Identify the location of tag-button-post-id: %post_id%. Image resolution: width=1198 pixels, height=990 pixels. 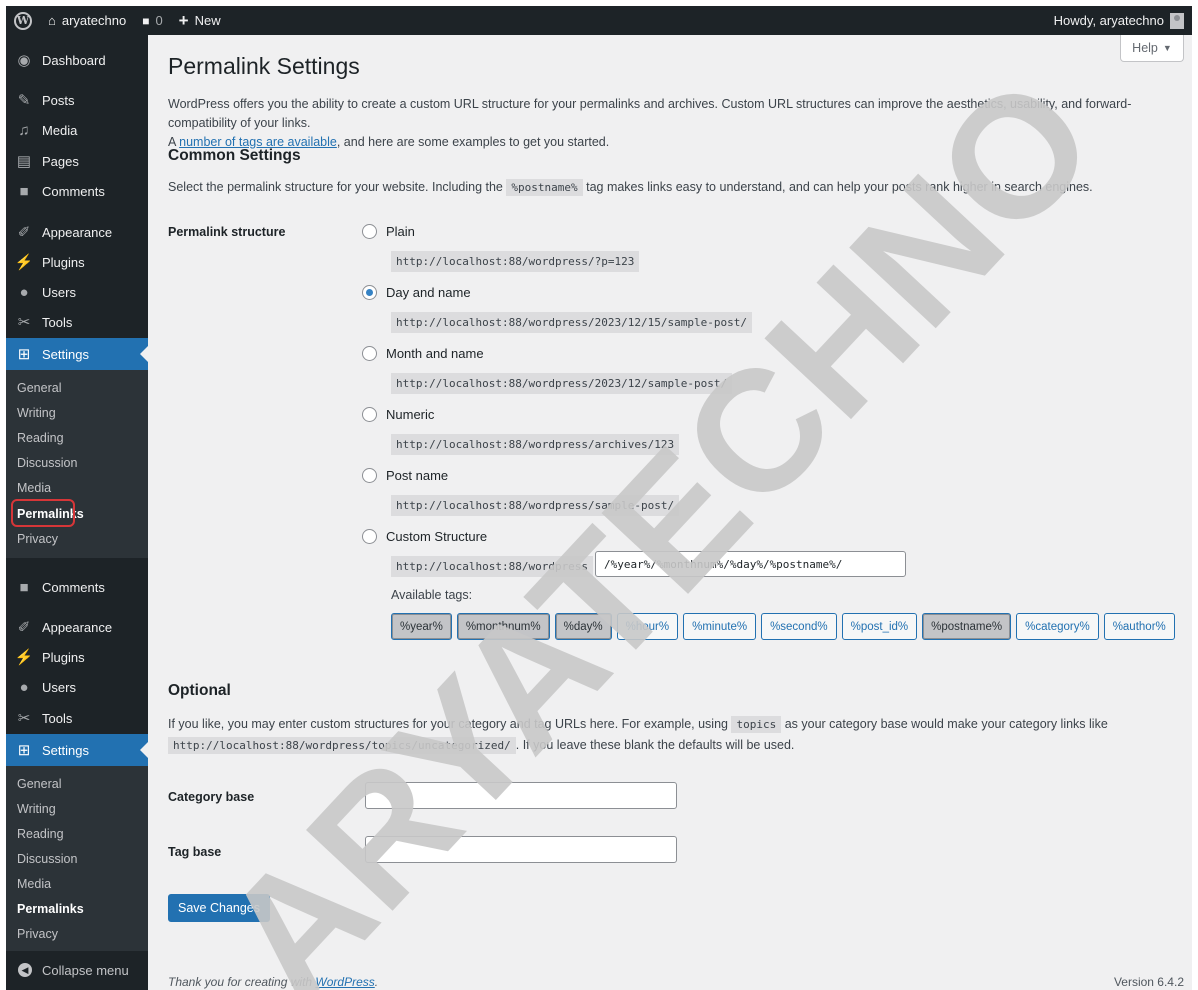
(879, 626).